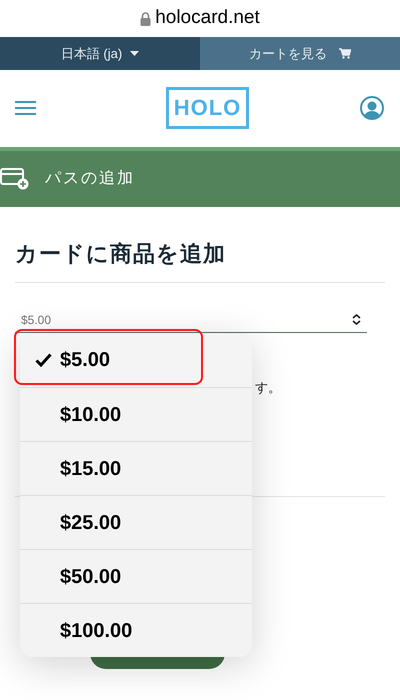 This screenshot has height=700, width=400. I want to click on caret-icon, so click(135, 53).